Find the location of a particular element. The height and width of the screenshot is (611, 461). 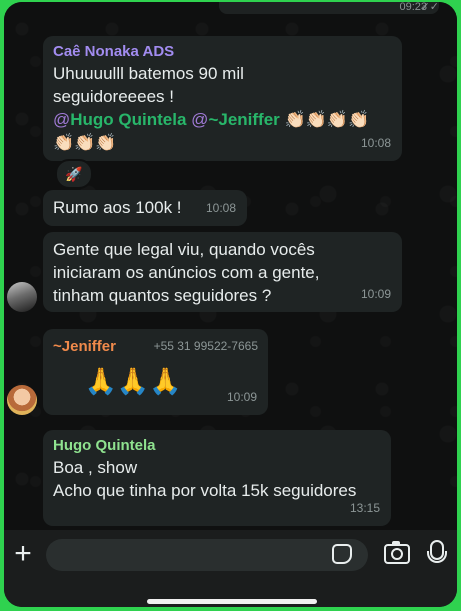

microphone-icon is located at coordinates (437, 551).